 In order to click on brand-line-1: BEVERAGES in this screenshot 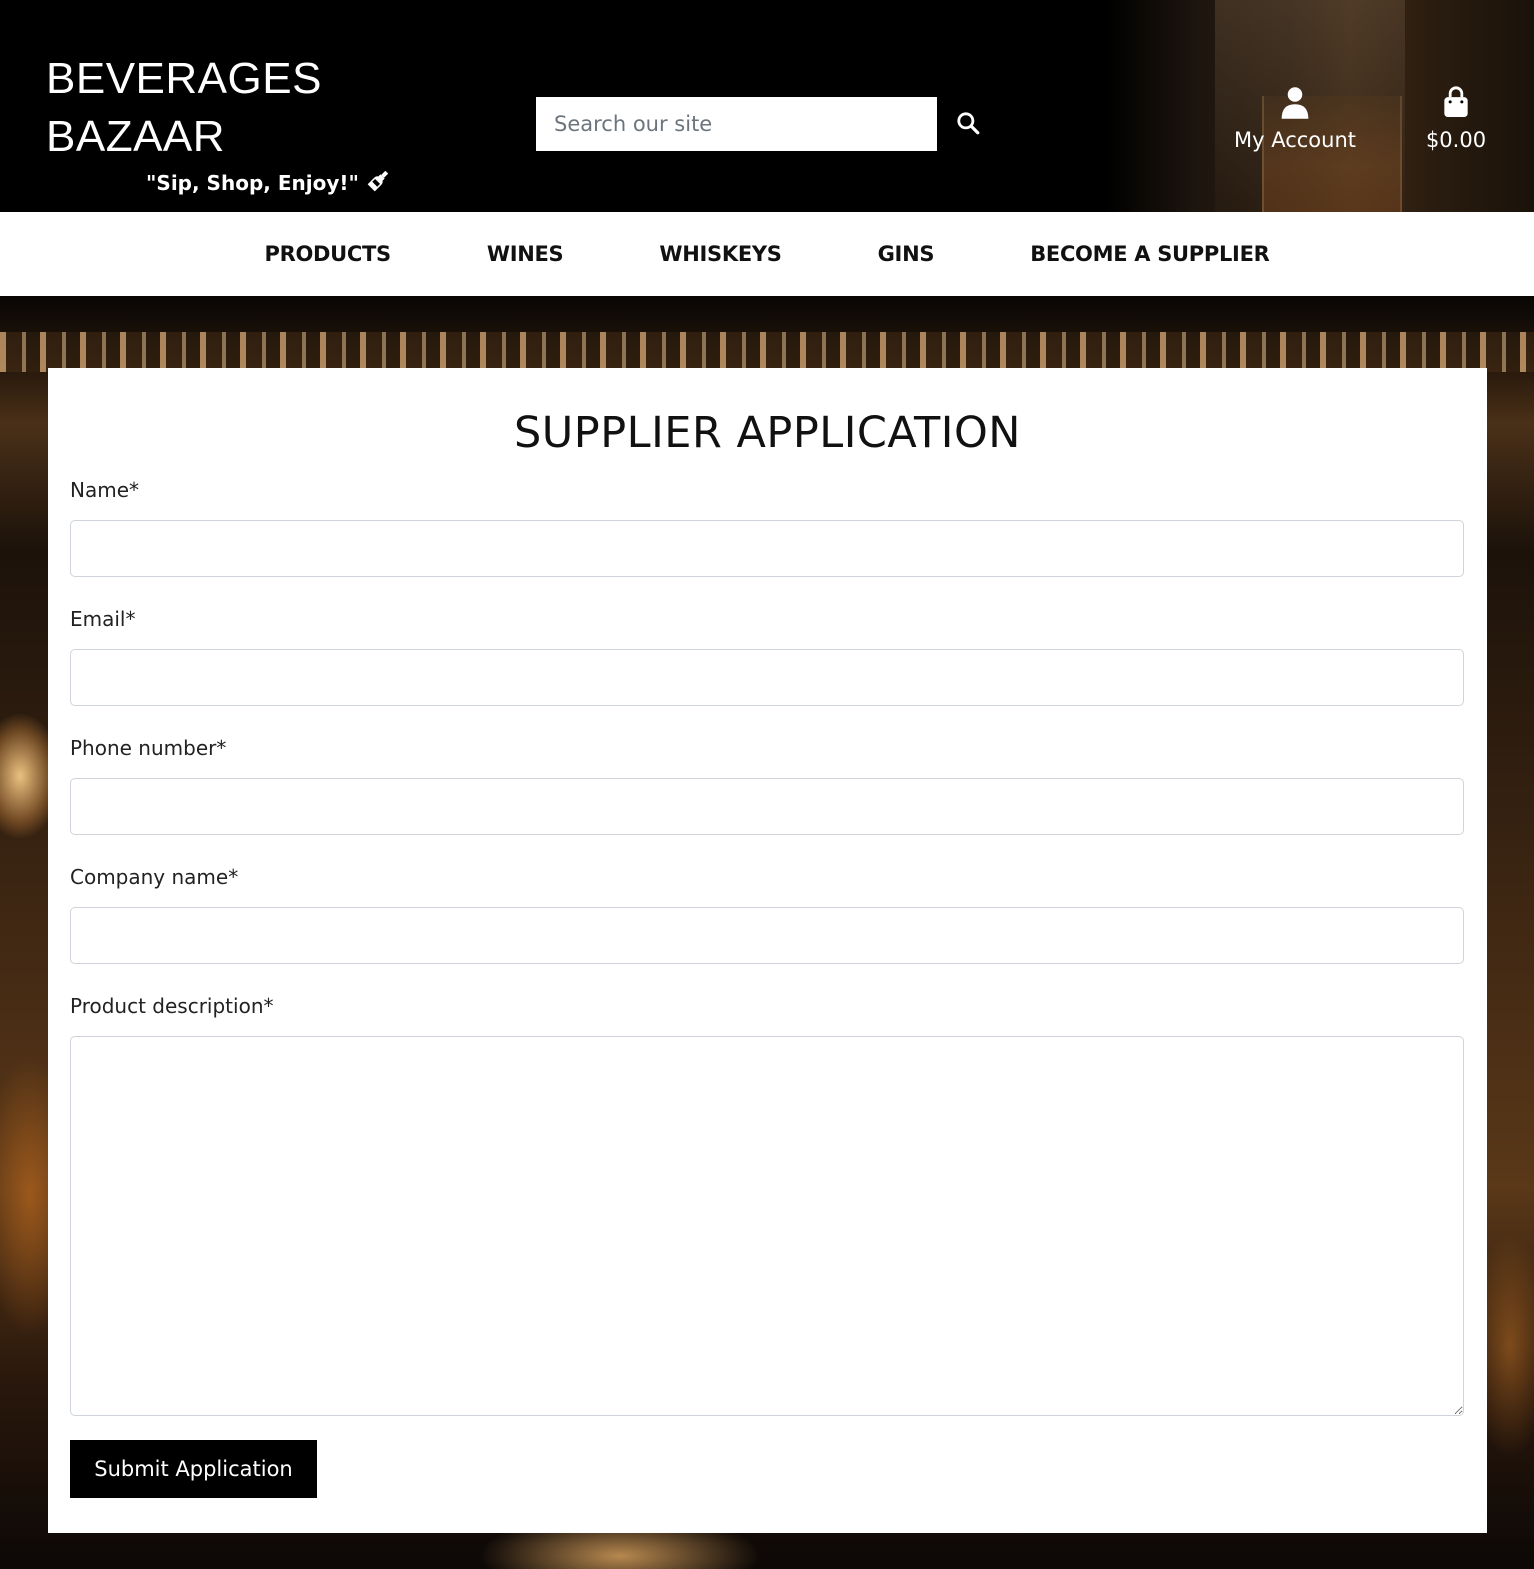, I will do `click(184, 78)`.